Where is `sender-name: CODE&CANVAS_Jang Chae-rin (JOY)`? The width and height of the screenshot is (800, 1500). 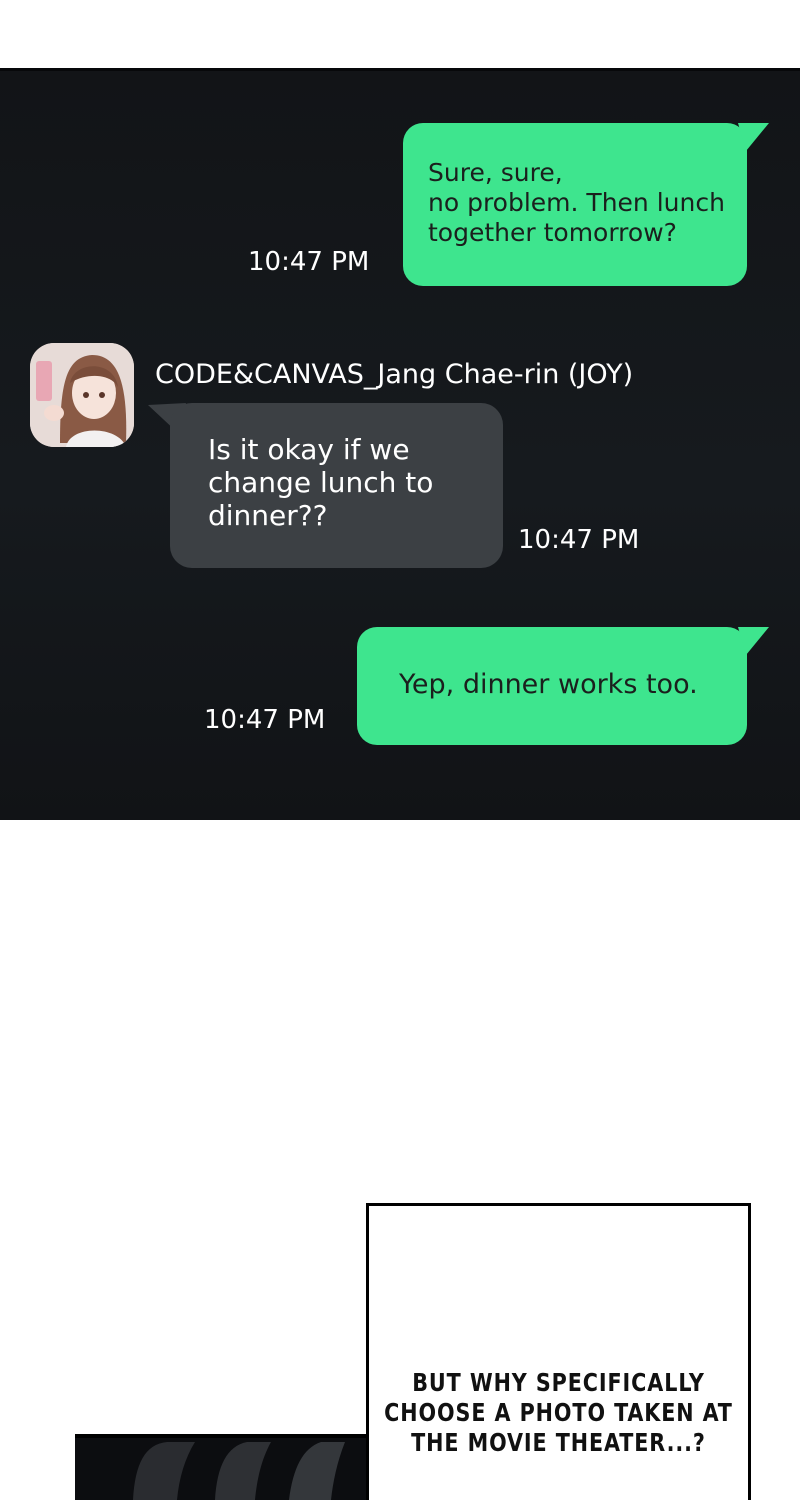
sender-name: CODE&CANVAS_Jang Chae-rin (JOY) is located at coordinates (394, 374).